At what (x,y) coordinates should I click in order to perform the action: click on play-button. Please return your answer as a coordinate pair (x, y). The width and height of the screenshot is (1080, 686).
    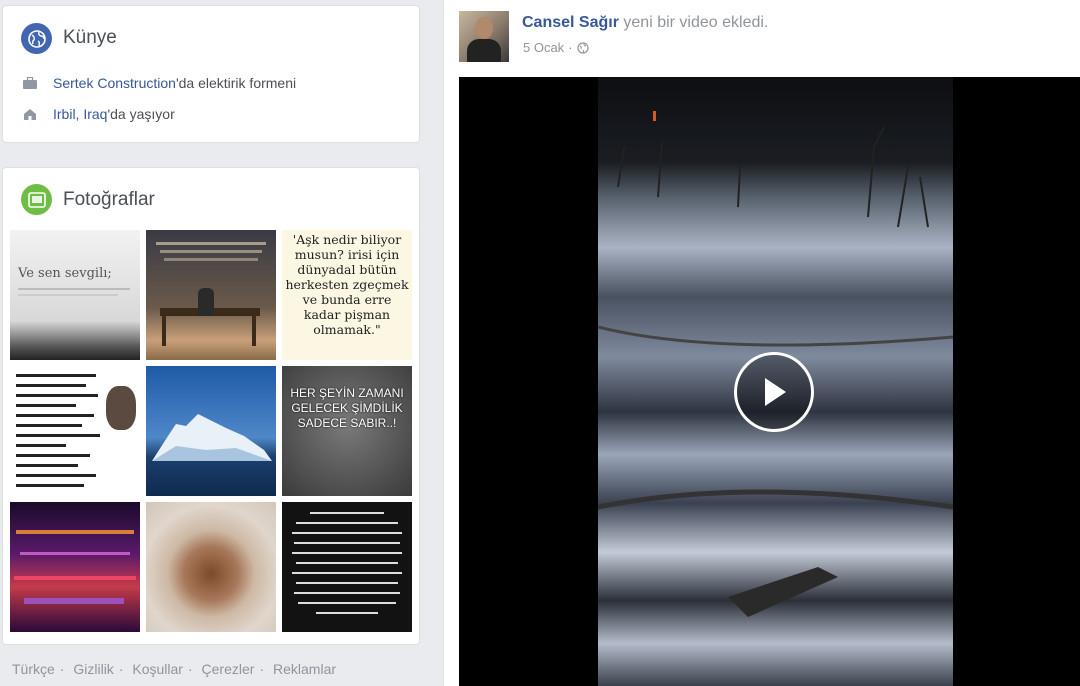
    Looking at the image, I should click on (774, 392).